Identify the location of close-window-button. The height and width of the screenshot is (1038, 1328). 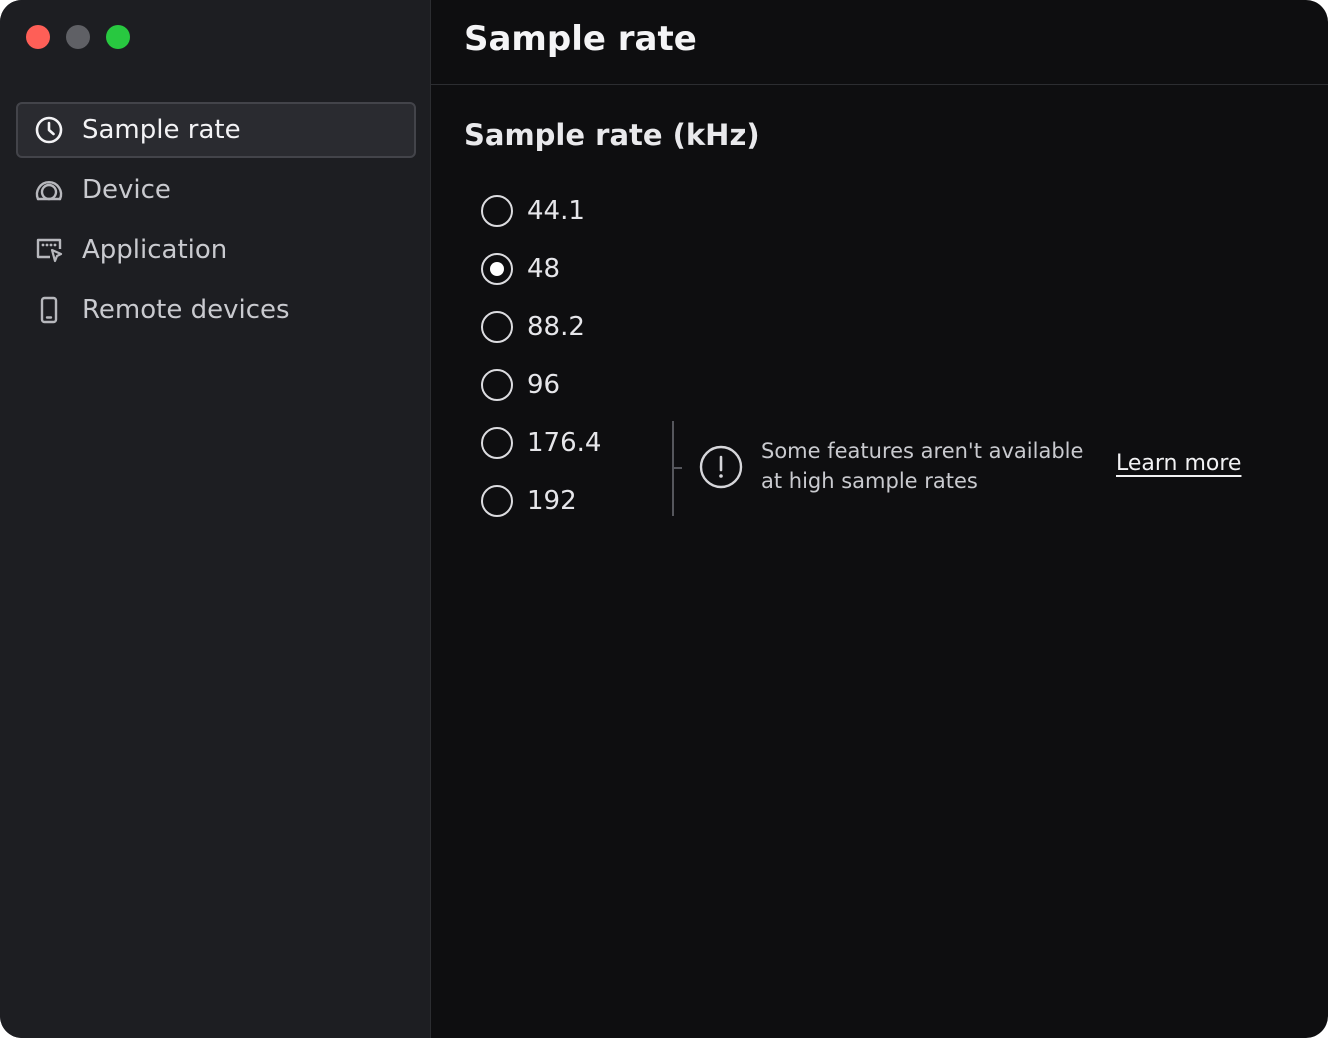
(38, 37).